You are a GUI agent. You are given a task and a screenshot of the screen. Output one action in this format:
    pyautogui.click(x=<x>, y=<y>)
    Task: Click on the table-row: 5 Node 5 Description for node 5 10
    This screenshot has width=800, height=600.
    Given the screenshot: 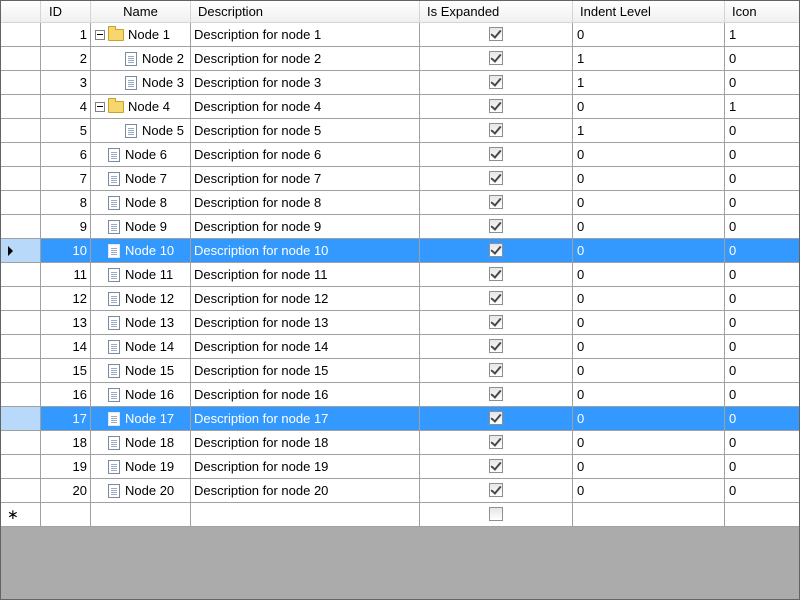 What is the action you would take?
    pyautogui.click(x=400, y=131)
    